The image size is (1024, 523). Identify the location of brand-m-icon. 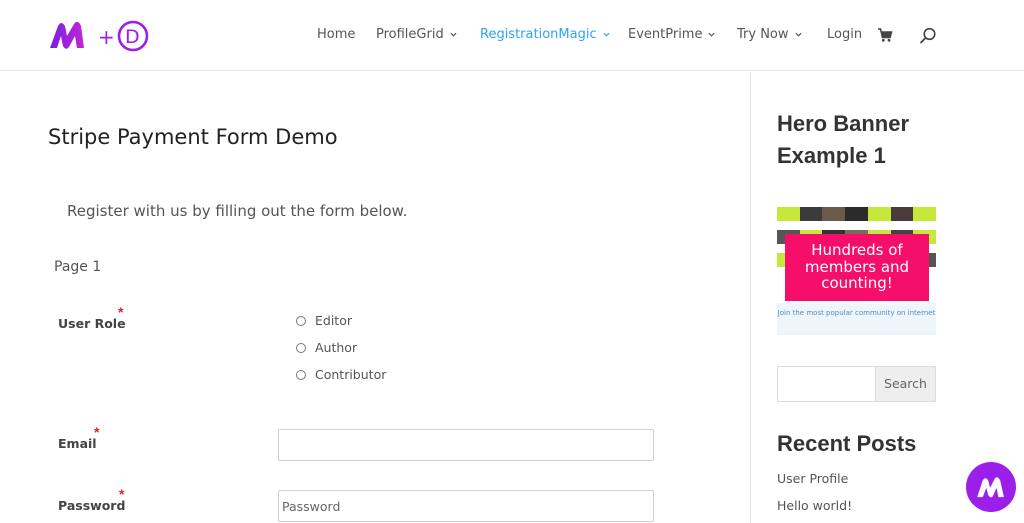
(990, 487).